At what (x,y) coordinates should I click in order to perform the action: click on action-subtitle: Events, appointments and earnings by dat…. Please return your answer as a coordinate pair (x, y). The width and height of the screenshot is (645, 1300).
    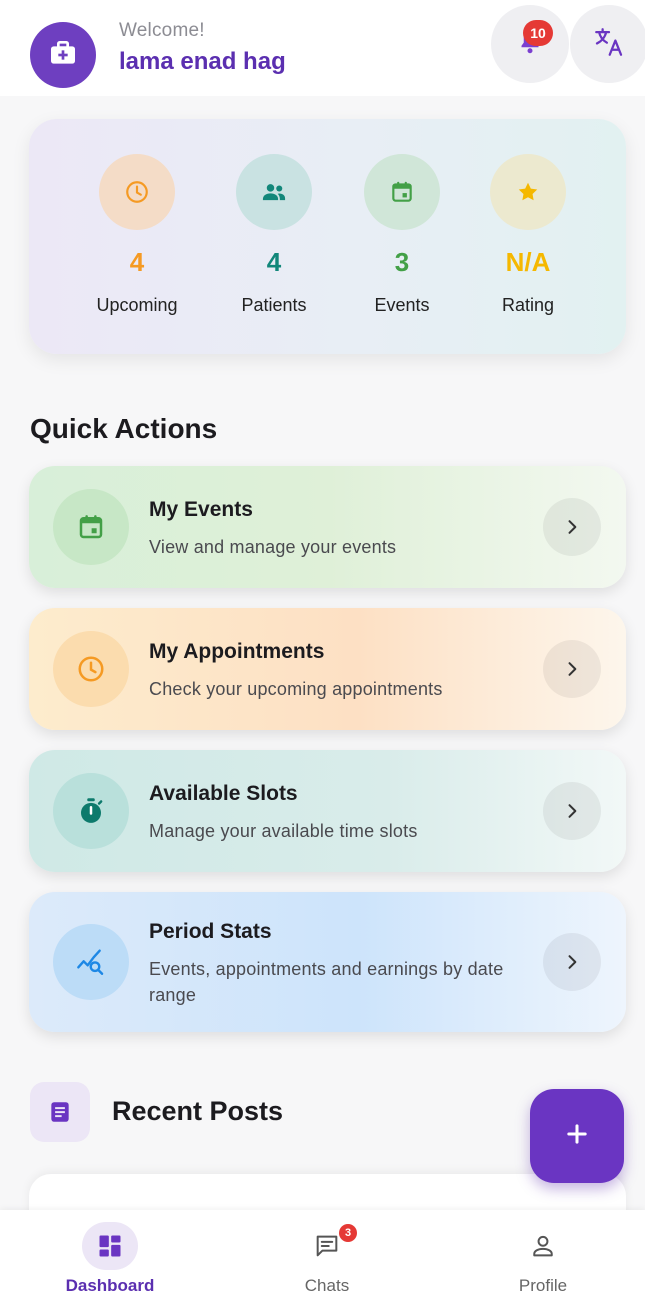
    Looking at the image, I should click on (326, 982).